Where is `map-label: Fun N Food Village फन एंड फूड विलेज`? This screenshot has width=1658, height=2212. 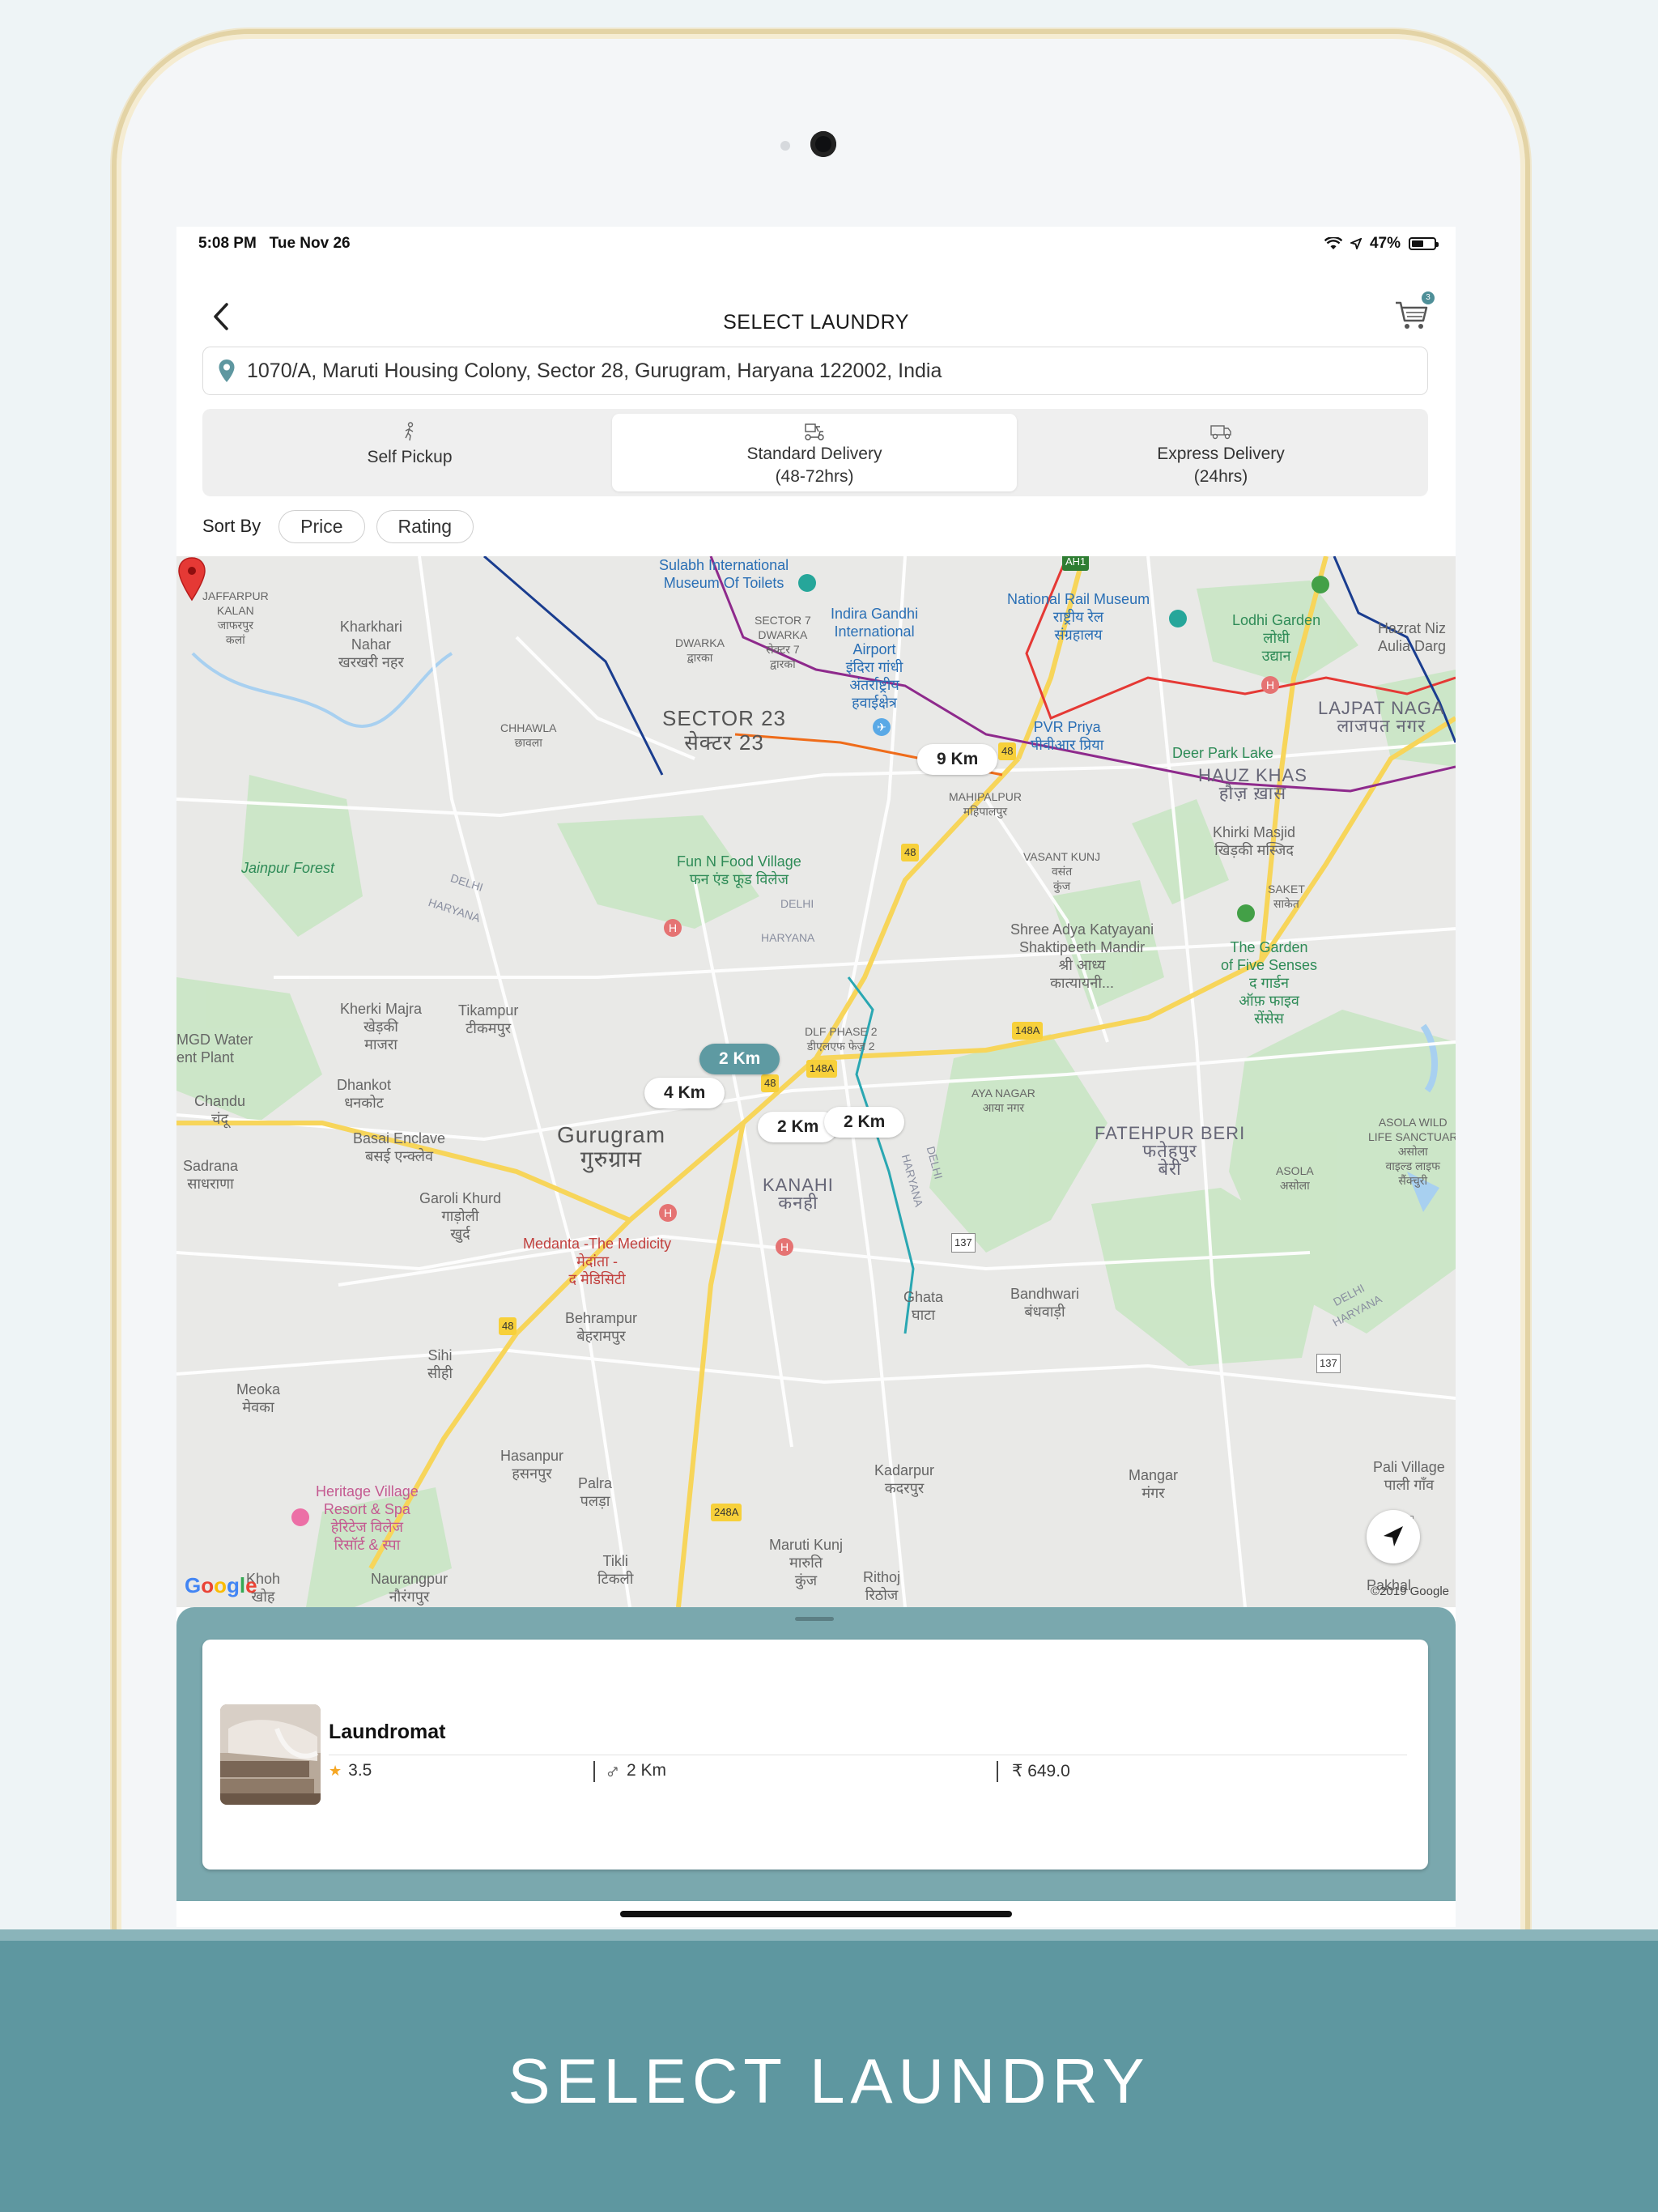
map-label: Fun N Food Village फन एंड फूड विलेज is located at coordinates (739, 870).